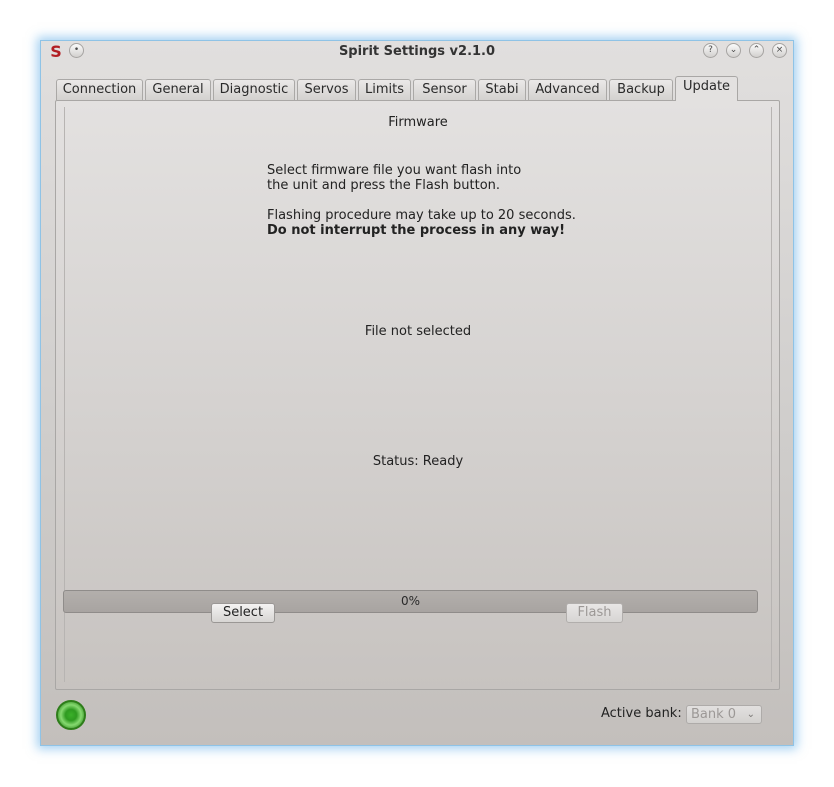 The image size is (834, 787). What do you see at coordinates (756, 50) in the screenshot?
I see `maximize-button: ⌃` at bounding box center [756, 50].